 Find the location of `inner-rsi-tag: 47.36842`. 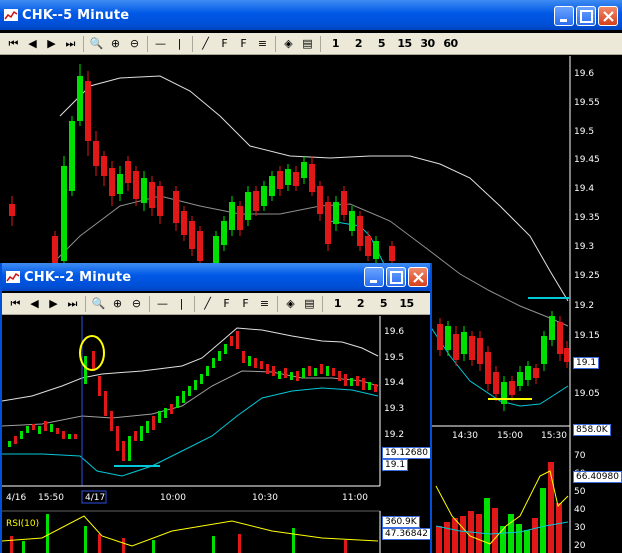

inner-rsi-tag: 47.36842 is located at coordinates (406, 534).